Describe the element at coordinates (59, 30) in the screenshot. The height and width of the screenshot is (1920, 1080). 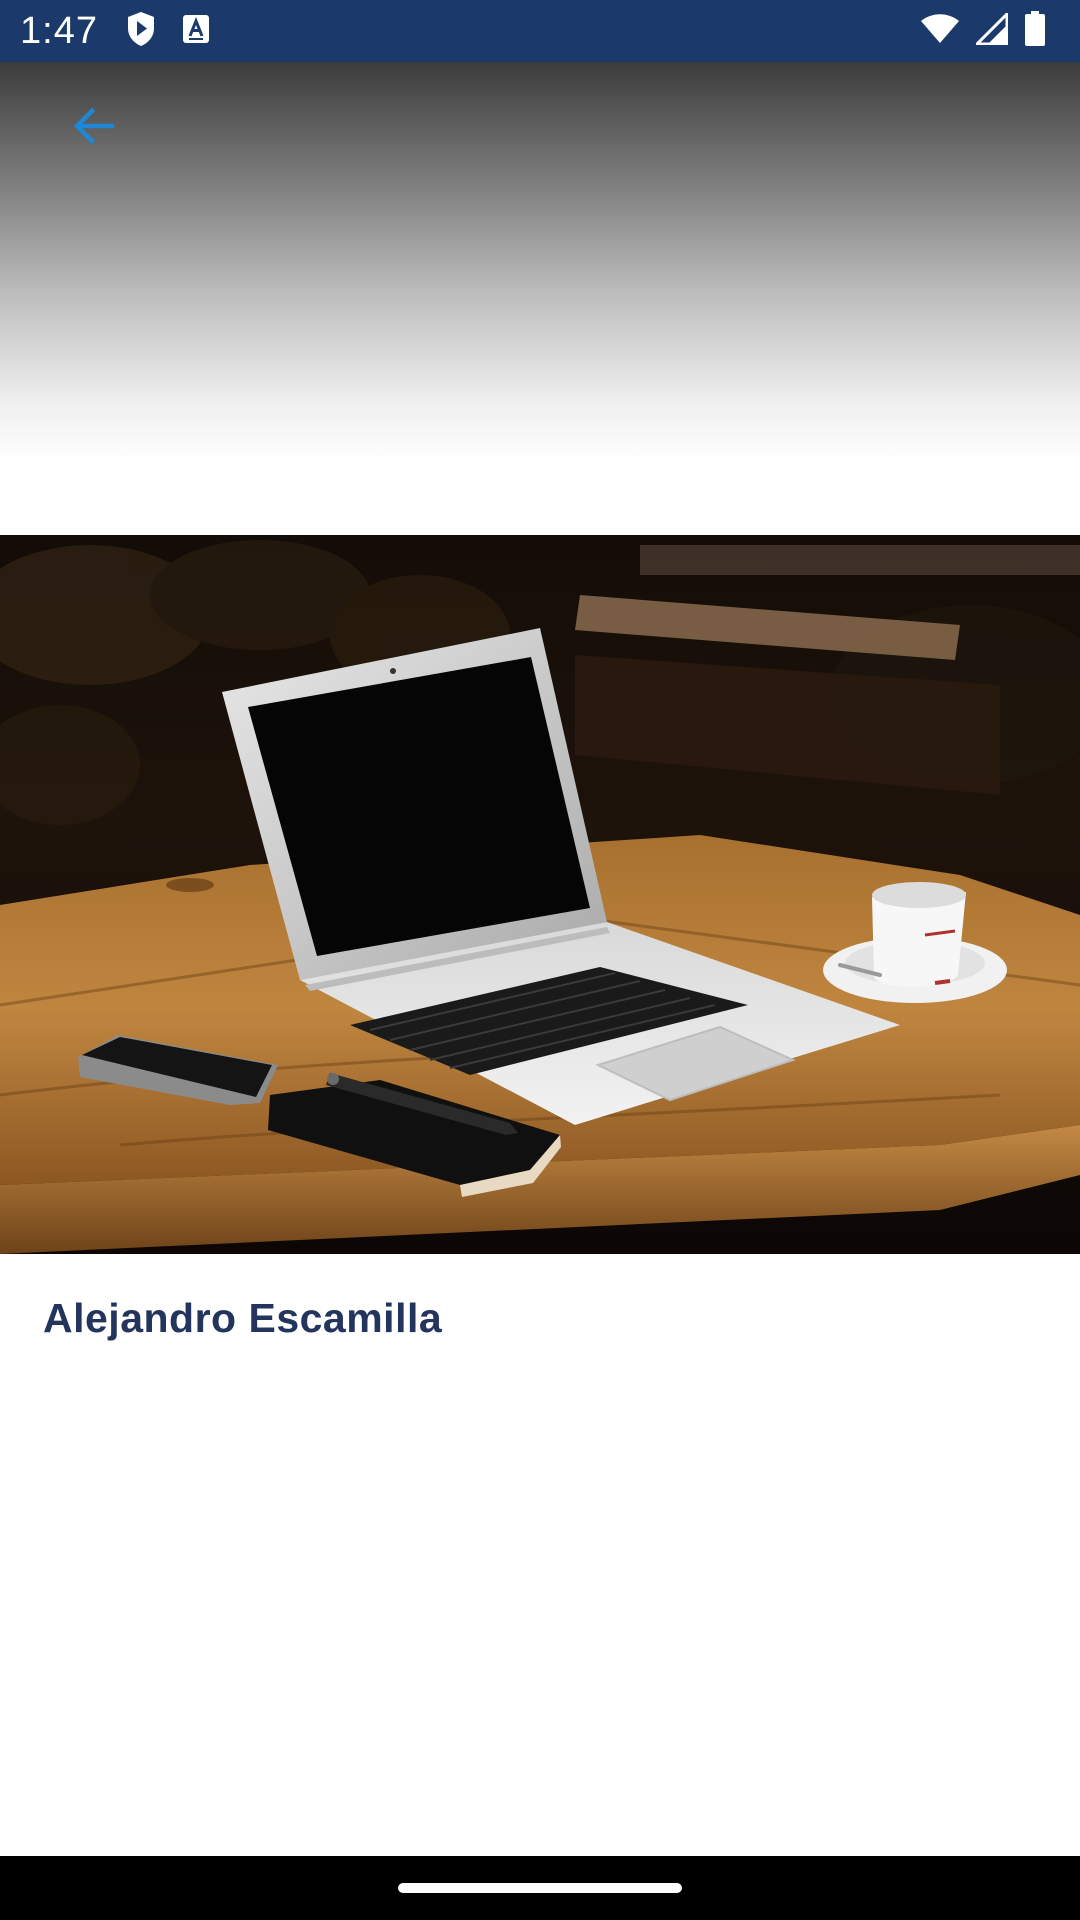
I see `status-time: 1:47` at that location.